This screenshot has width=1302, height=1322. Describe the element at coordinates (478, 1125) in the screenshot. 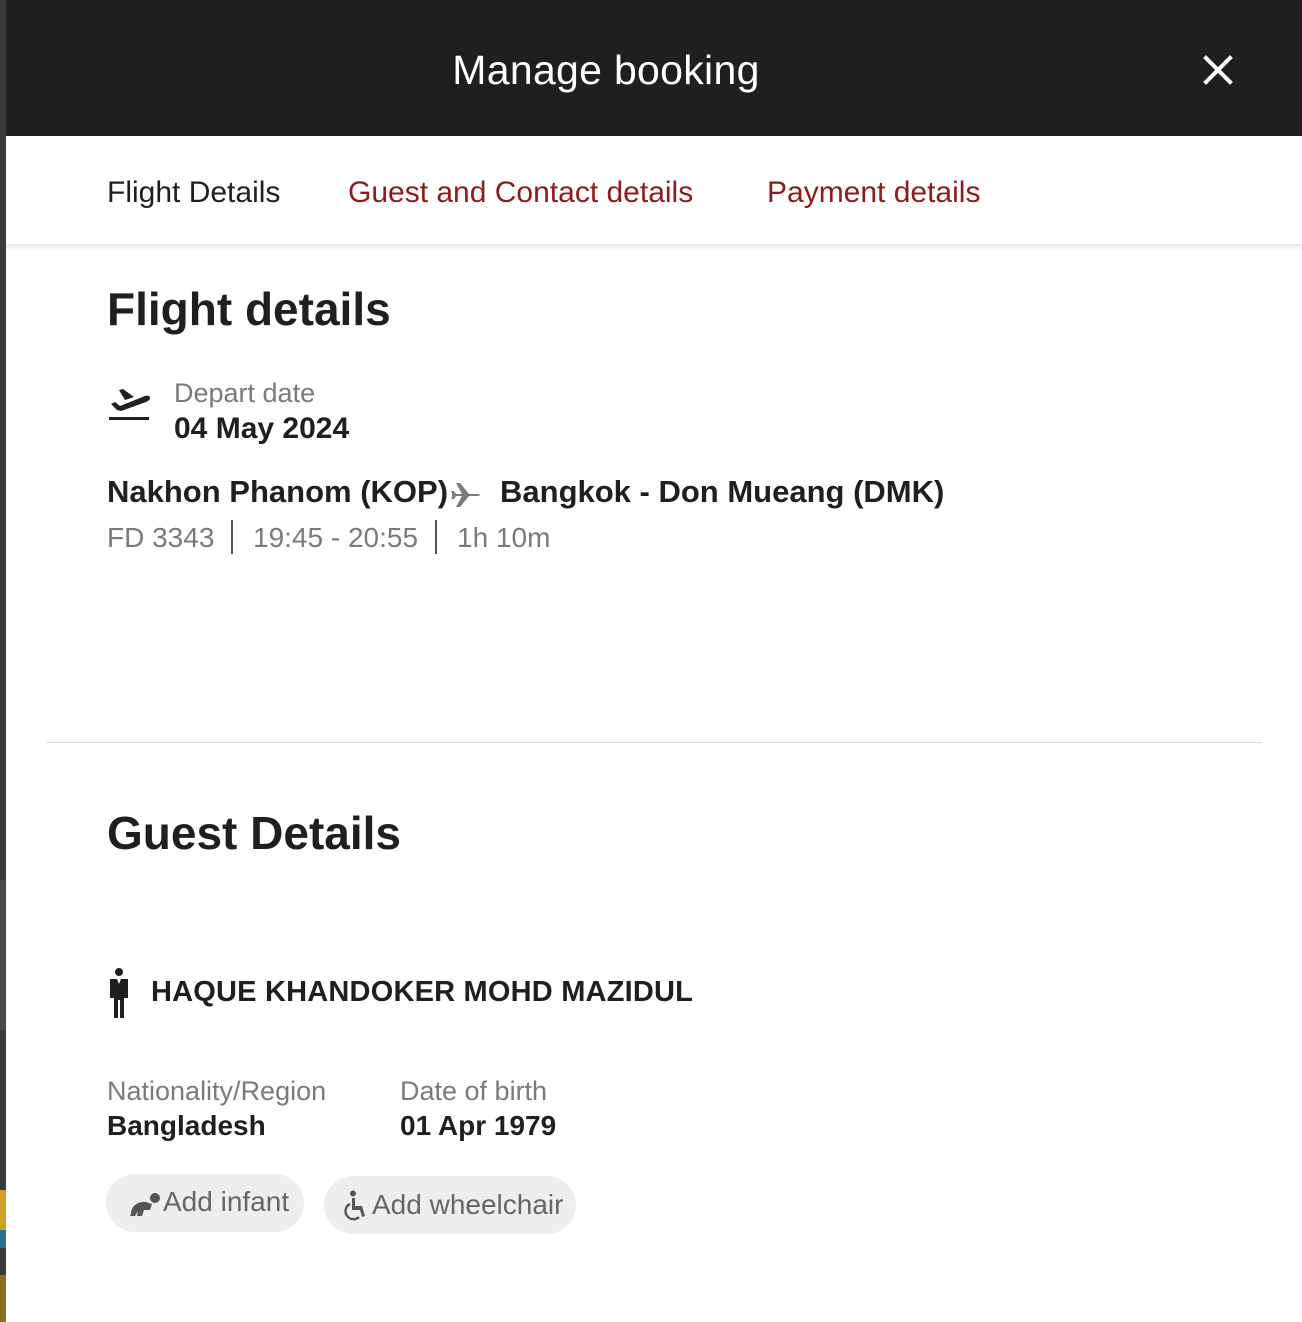

I see `dob-value: 01 Apr 1979` at that location.